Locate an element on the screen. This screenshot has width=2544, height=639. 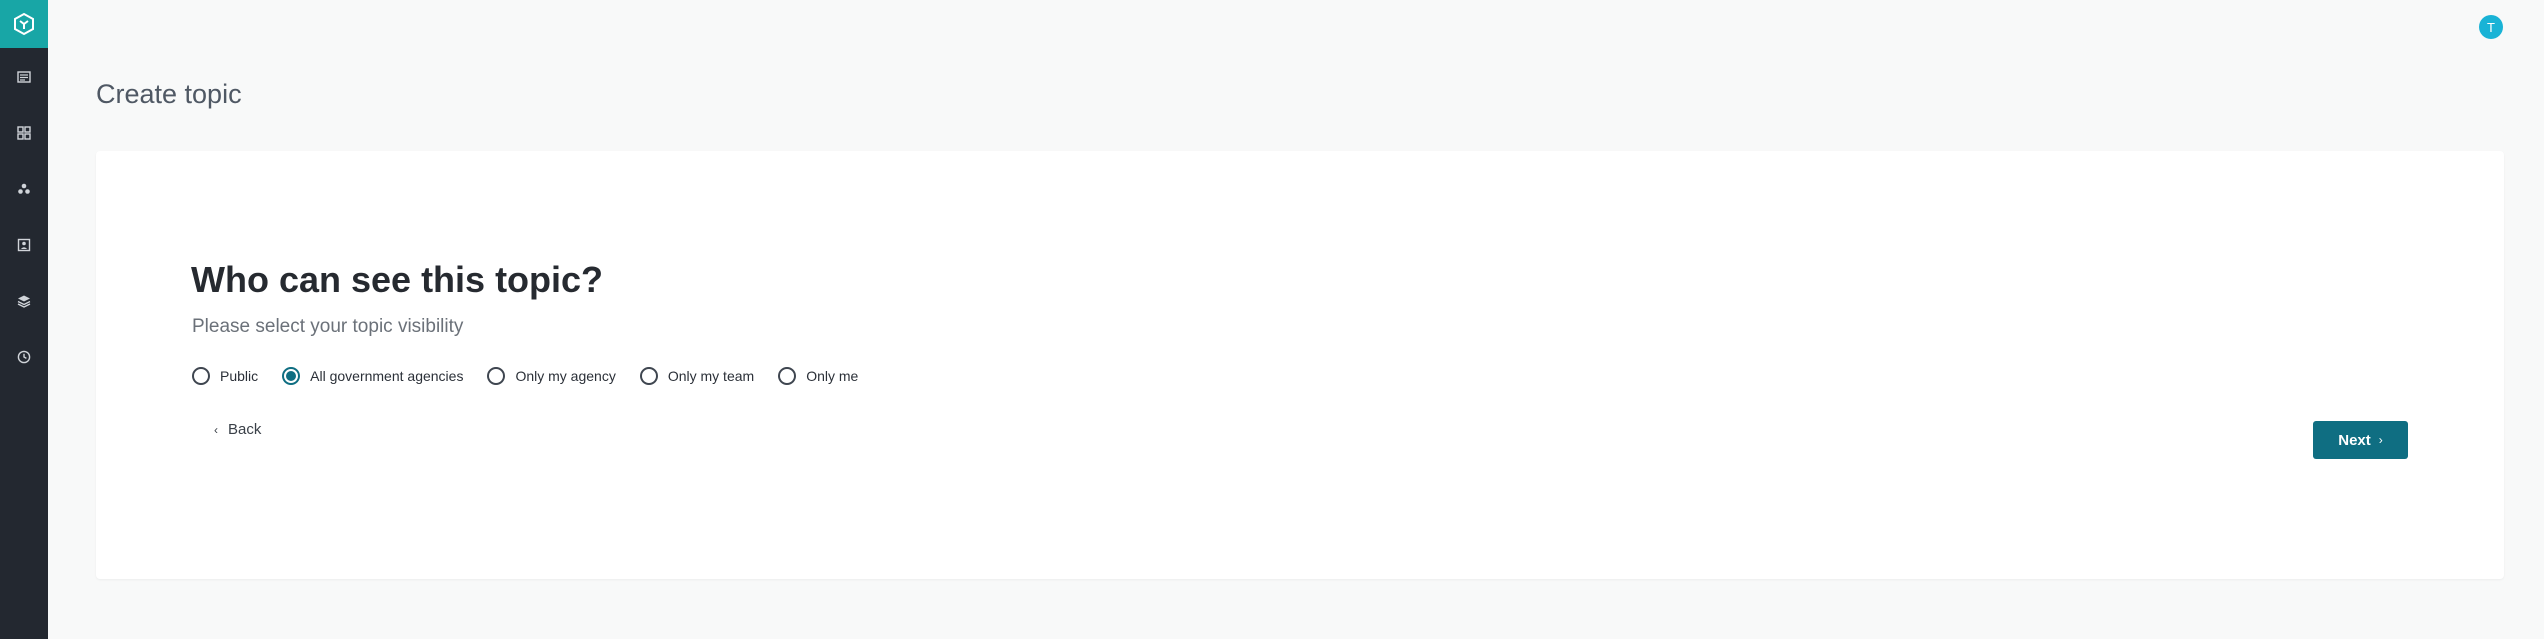
radio-dot is located at coordinates (291, 376).